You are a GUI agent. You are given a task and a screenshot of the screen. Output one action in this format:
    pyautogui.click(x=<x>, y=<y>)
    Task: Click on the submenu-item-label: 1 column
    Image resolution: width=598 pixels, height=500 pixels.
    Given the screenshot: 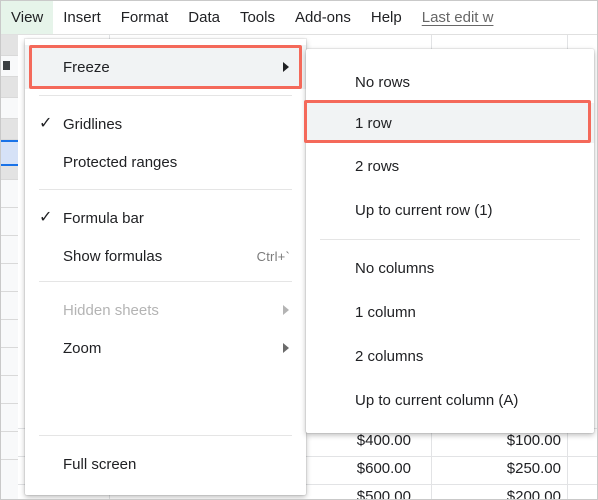 What is the action you would take?
    pyautogui.click(x=385, y=312)
    